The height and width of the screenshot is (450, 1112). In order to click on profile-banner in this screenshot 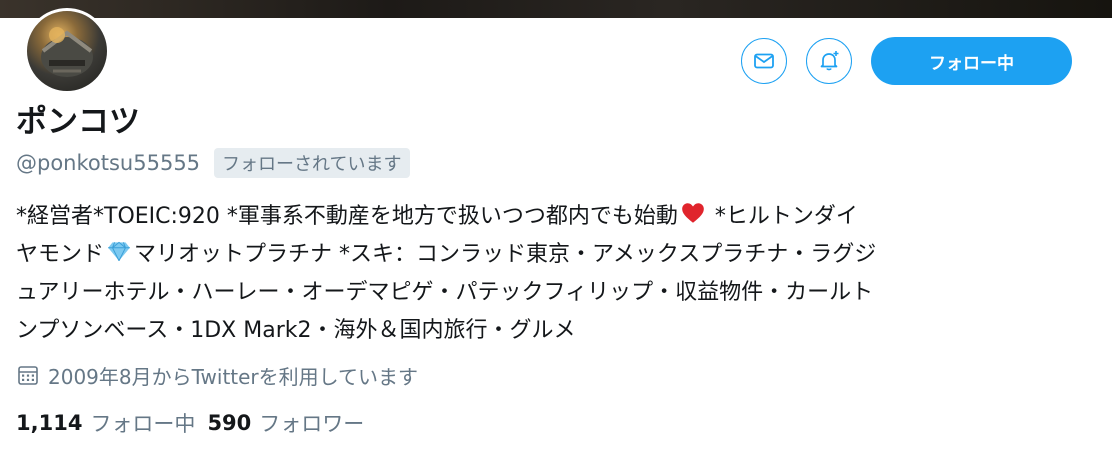, I will do `click(556, 9)`.